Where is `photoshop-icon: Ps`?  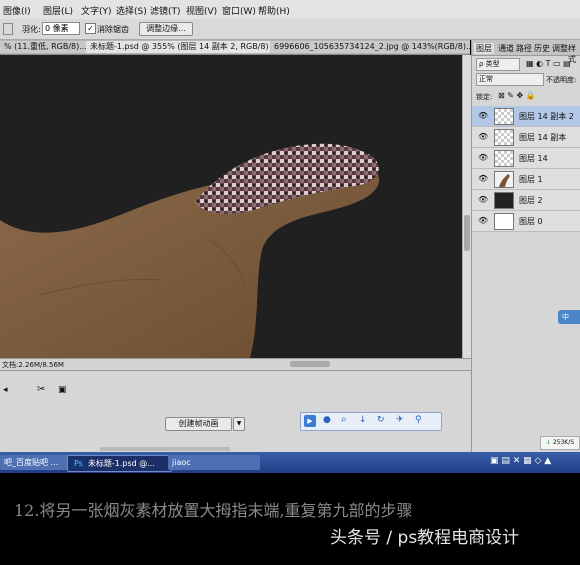
photoshop-icon: Ps is located at coordinates (78, 463).